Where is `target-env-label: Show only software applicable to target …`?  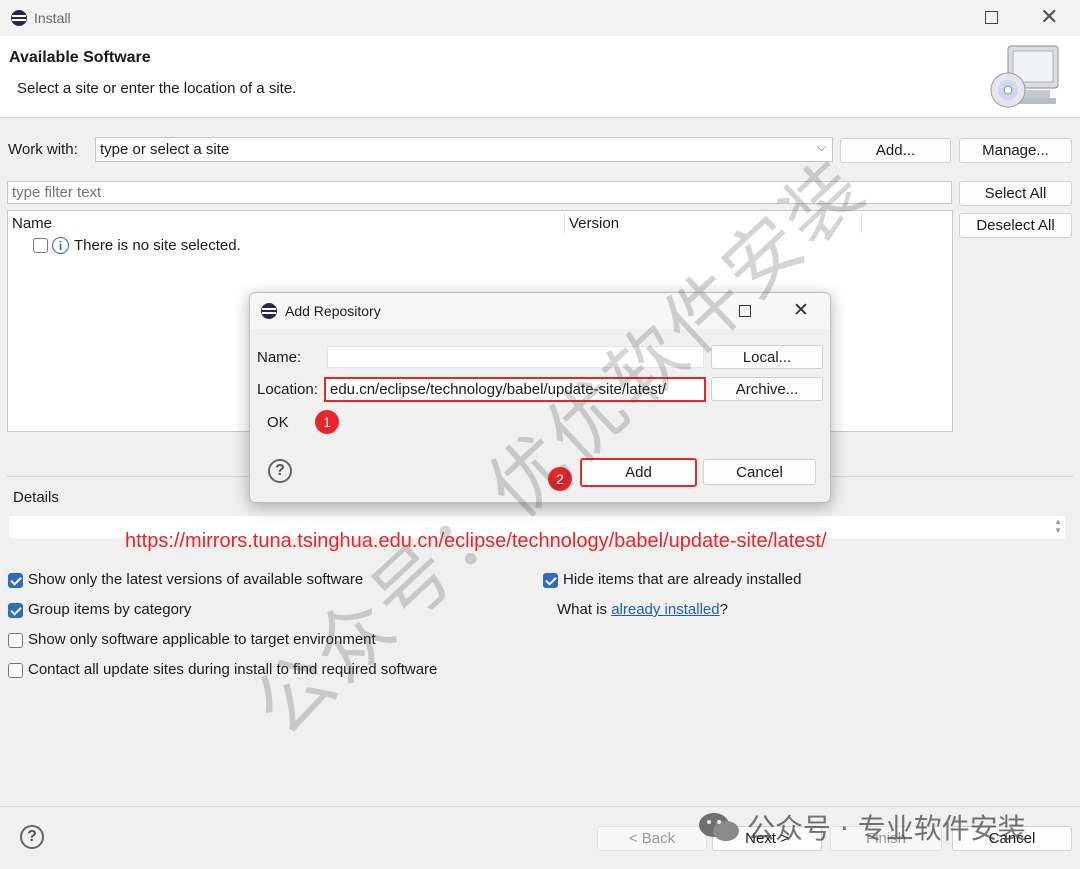
target-env-label: Show only software applicable to target … is located at coordinates (202, 639).